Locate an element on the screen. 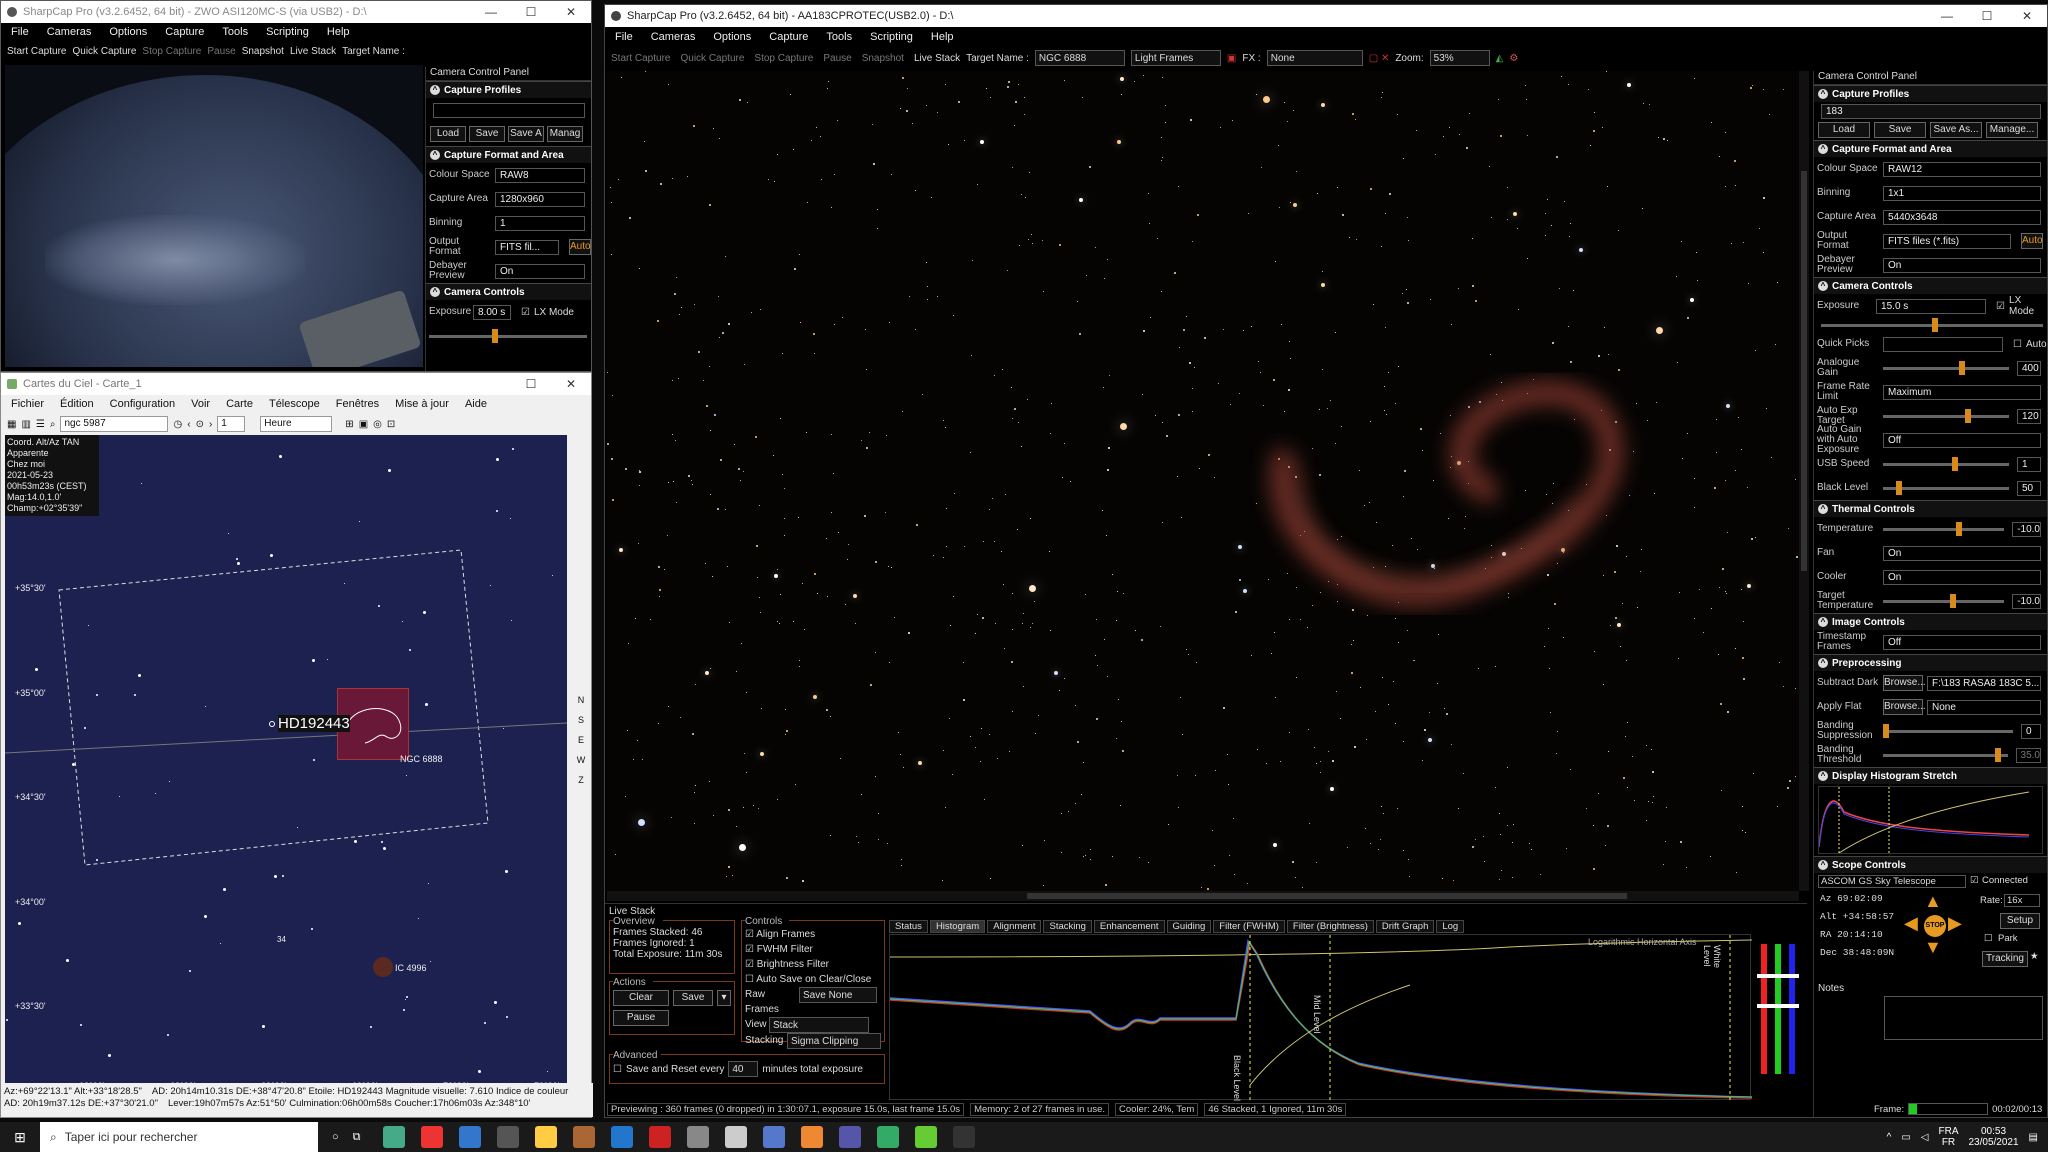  auto-exp-target-slider is located at coordinates (1946, 415).